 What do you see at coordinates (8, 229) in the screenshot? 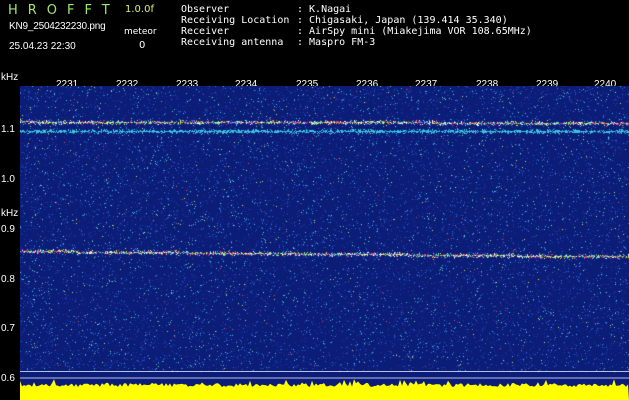
I see `y-tick-label: 0.9` at bounding box center [8, 229].